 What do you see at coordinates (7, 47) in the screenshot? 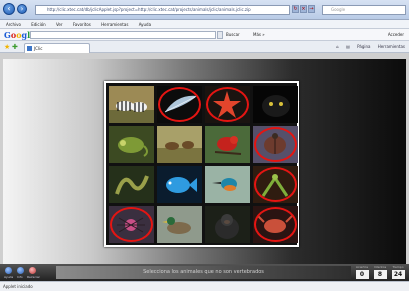
I see `favorites-star-icon: ★` at bounding box center [7, 47].